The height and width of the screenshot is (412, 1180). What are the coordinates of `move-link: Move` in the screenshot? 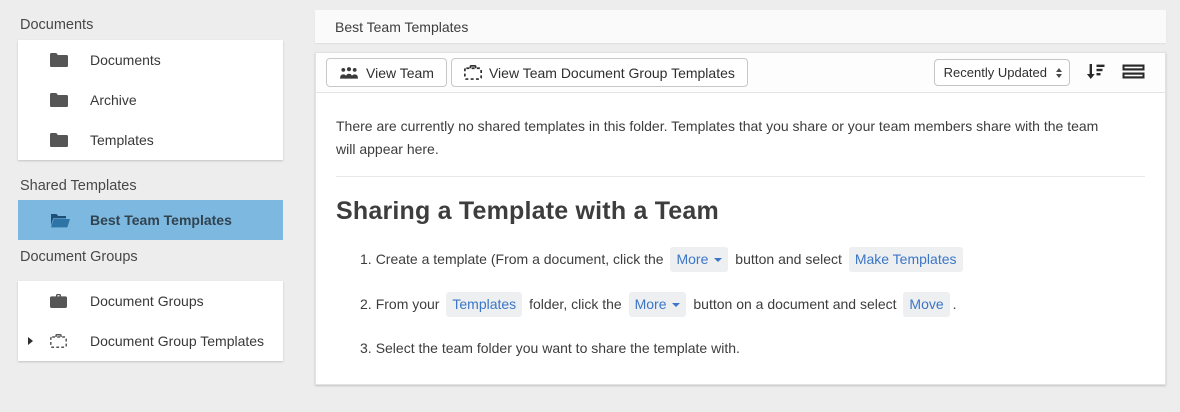 It's located at (926, 304).